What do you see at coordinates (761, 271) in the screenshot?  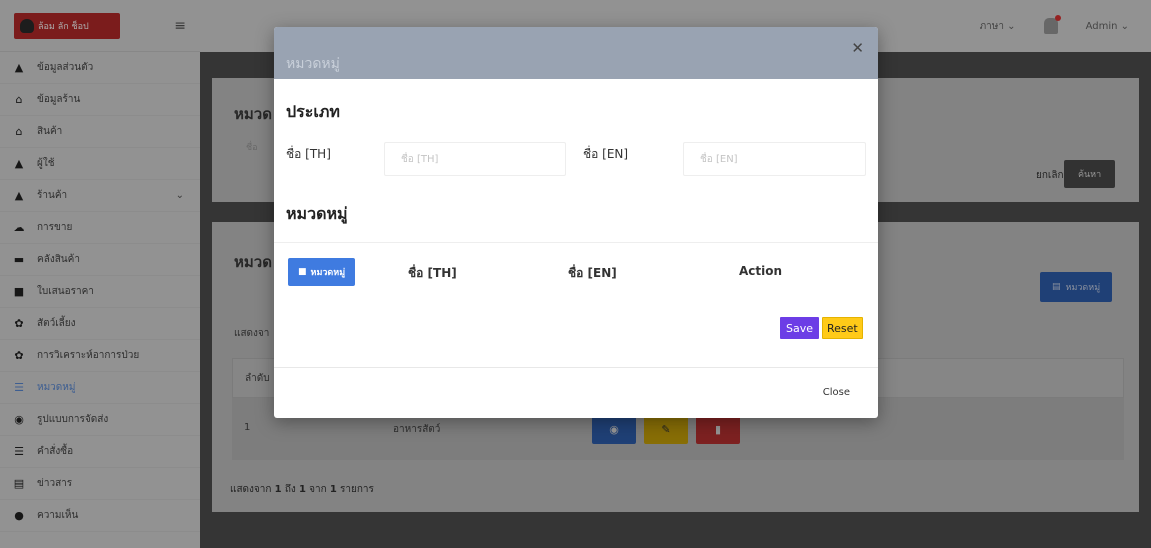 I see `col-action: Action` at bounding box center [761, 271].